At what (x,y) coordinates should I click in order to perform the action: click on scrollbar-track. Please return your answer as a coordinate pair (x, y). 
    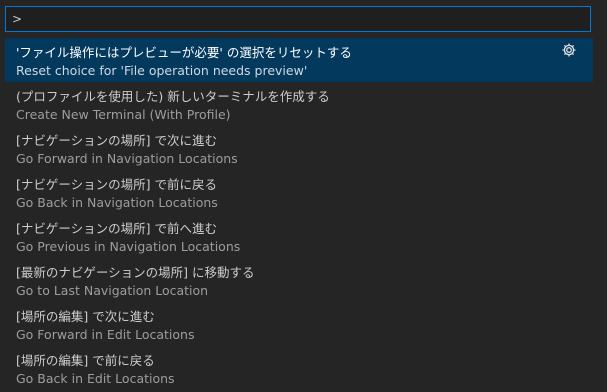
    Looking at the image, I should click on (600, 215).